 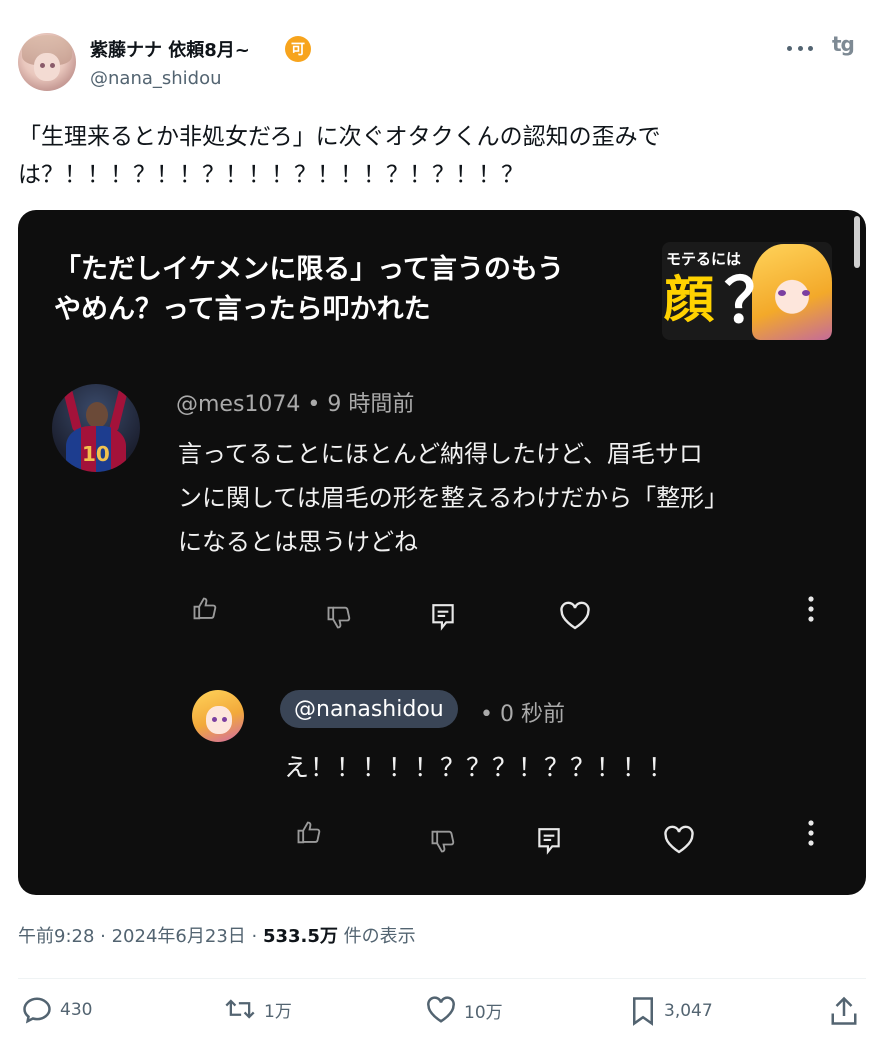 What do you see at coordinates (806, 293) in the screenshot?
I see `thumbnail-eye` at bounding box center [806, 293].